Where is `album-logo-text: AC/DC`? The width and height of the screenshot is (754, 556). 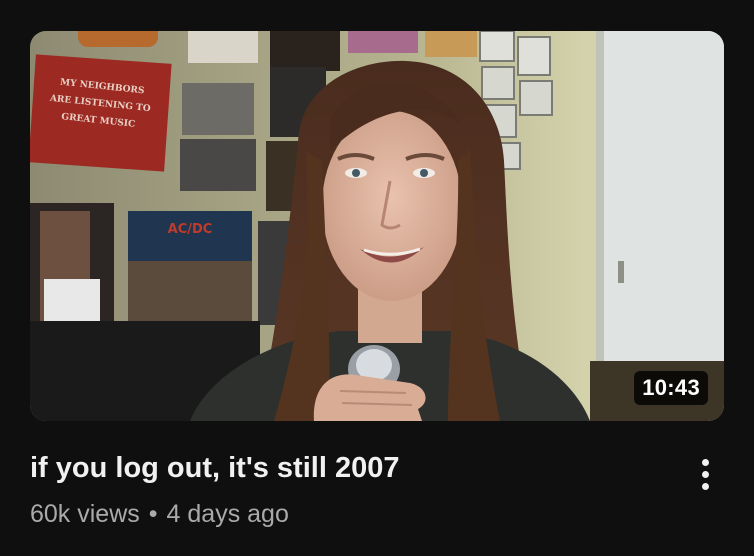
album-logo-text: AC/DC is located at coordinates (190, 229).